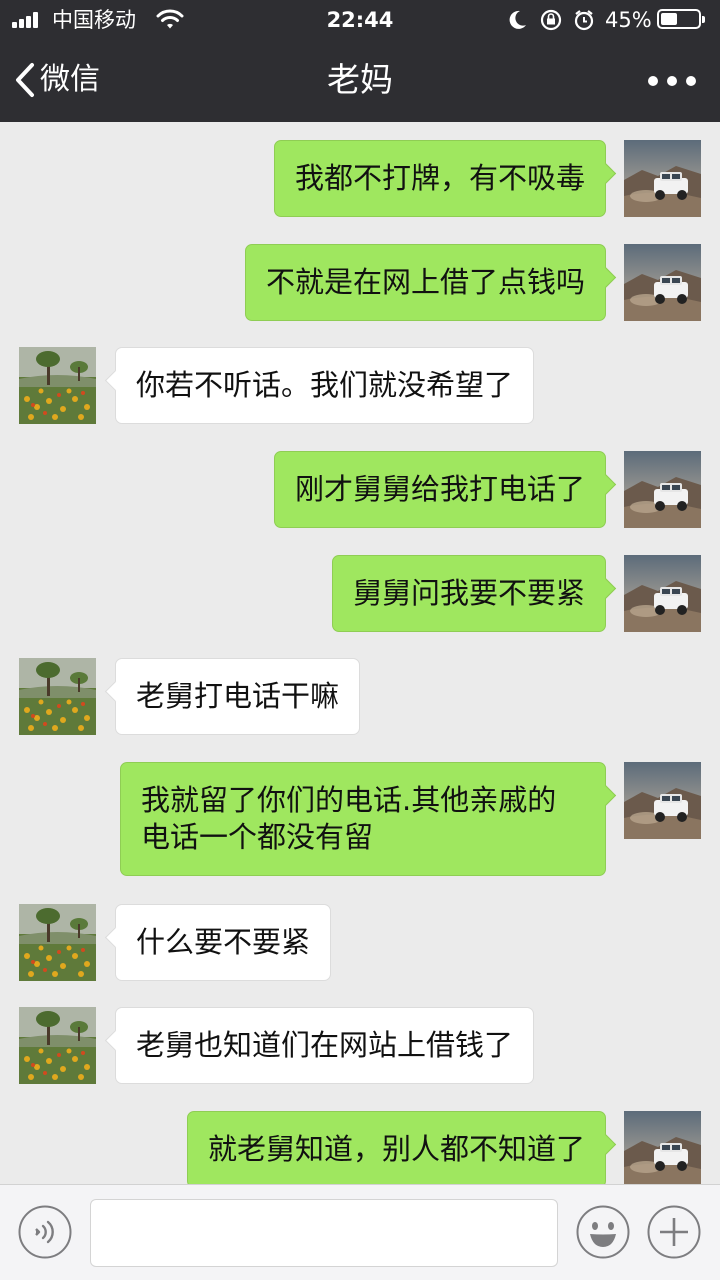 The width and height of the screenshot is (720, 1280). I want to click on received-message-bubble: 你若不听话。我们就没希望了, so click(325, 385).